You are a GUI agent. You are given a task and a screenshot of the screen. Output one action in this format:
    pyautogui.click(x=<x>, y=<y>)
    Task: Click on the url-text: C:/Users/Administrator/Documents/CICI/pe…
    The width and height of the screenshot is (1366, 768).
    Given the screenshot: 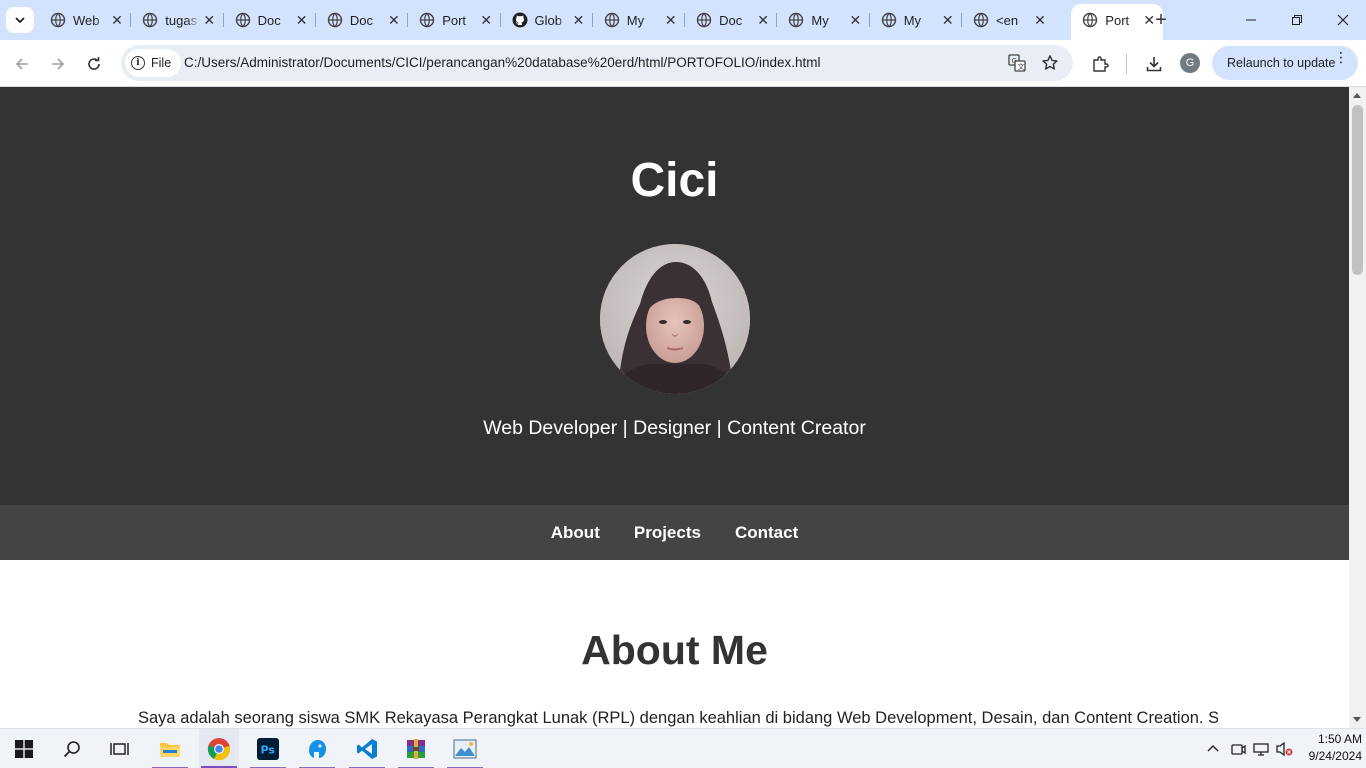 What is the action you would take?
    pyautogui.click(x=502, y=62)
    